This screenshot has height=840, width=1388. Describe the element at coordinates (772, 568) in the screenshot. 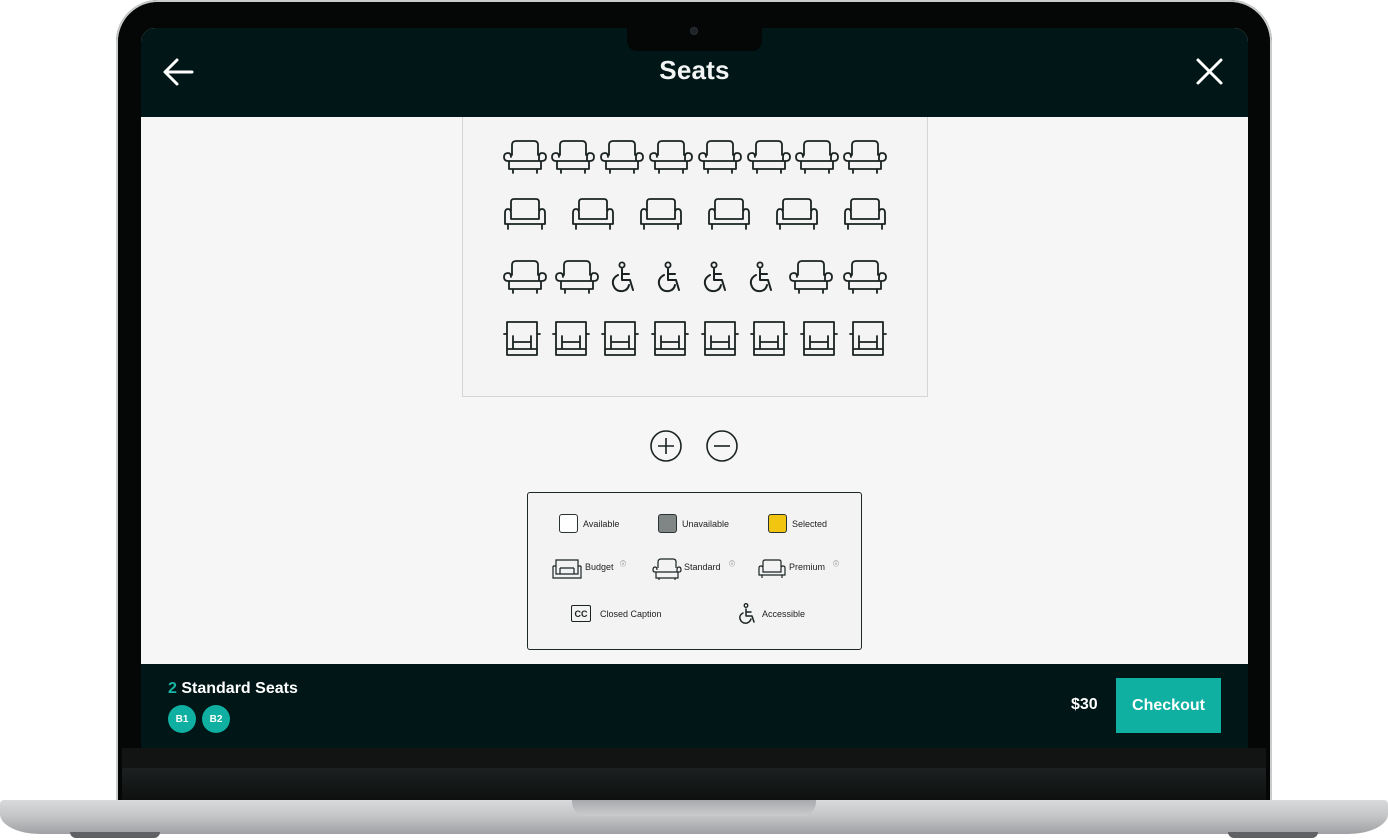

I see `premium-seat-icon` at that location.